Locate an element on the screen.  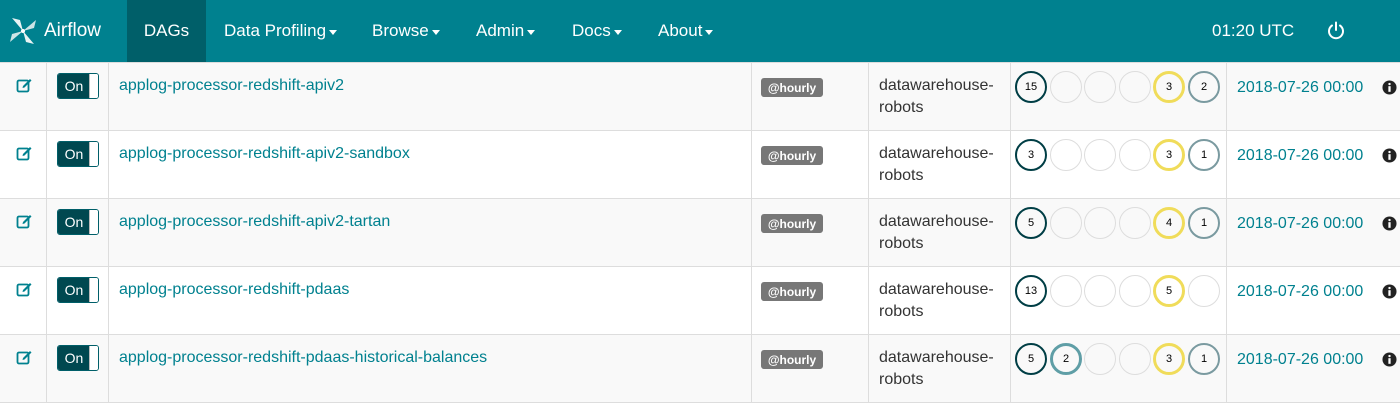
dag-link: applog-processor-redshift-apiv2-sandbox is located at coordinates (264, 154).